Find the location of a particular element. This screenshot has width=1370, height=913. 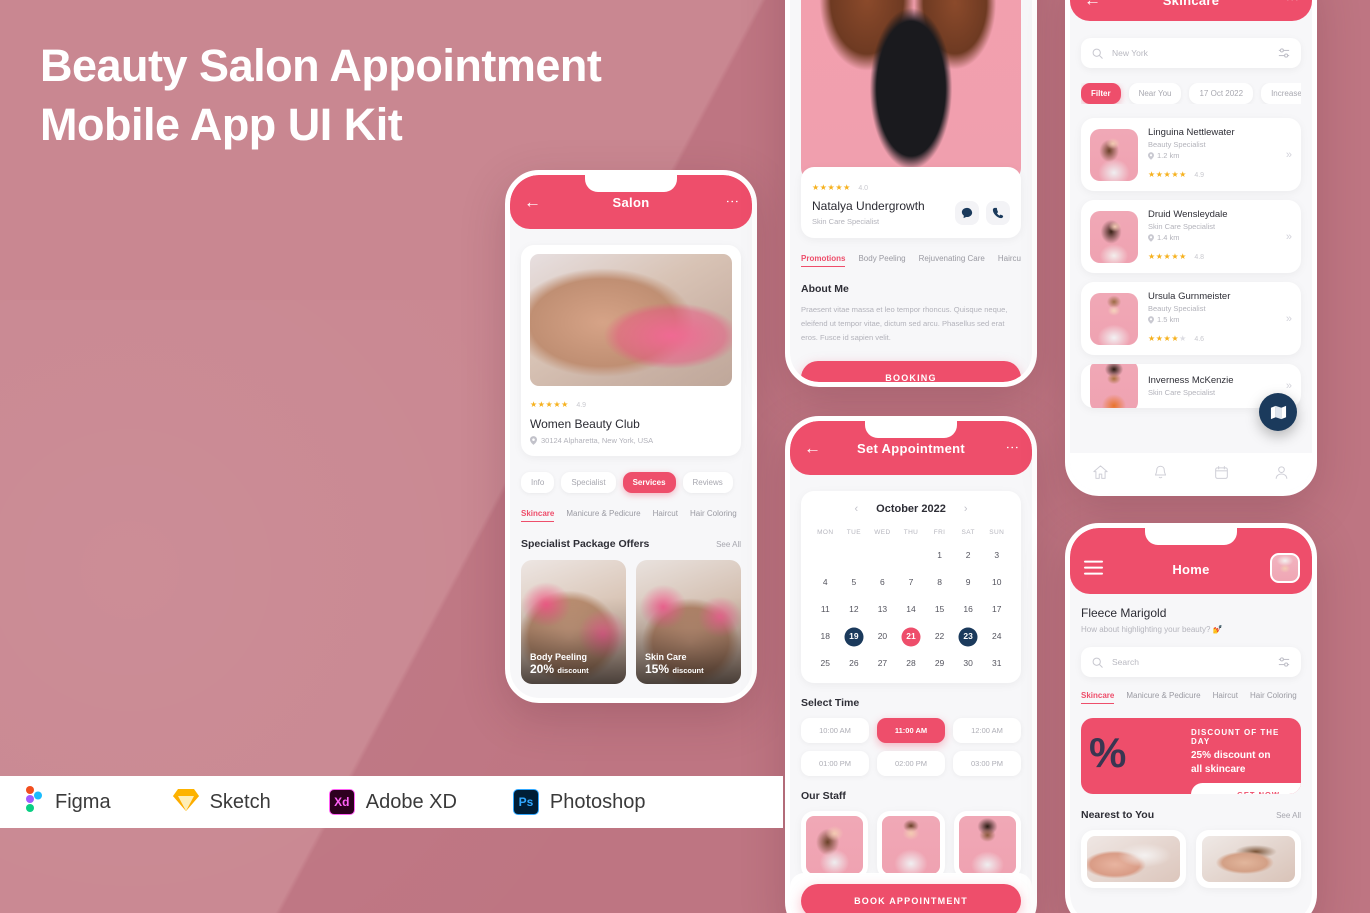

calendar-day-range-end: 23 is located at coordinates (968, 636).